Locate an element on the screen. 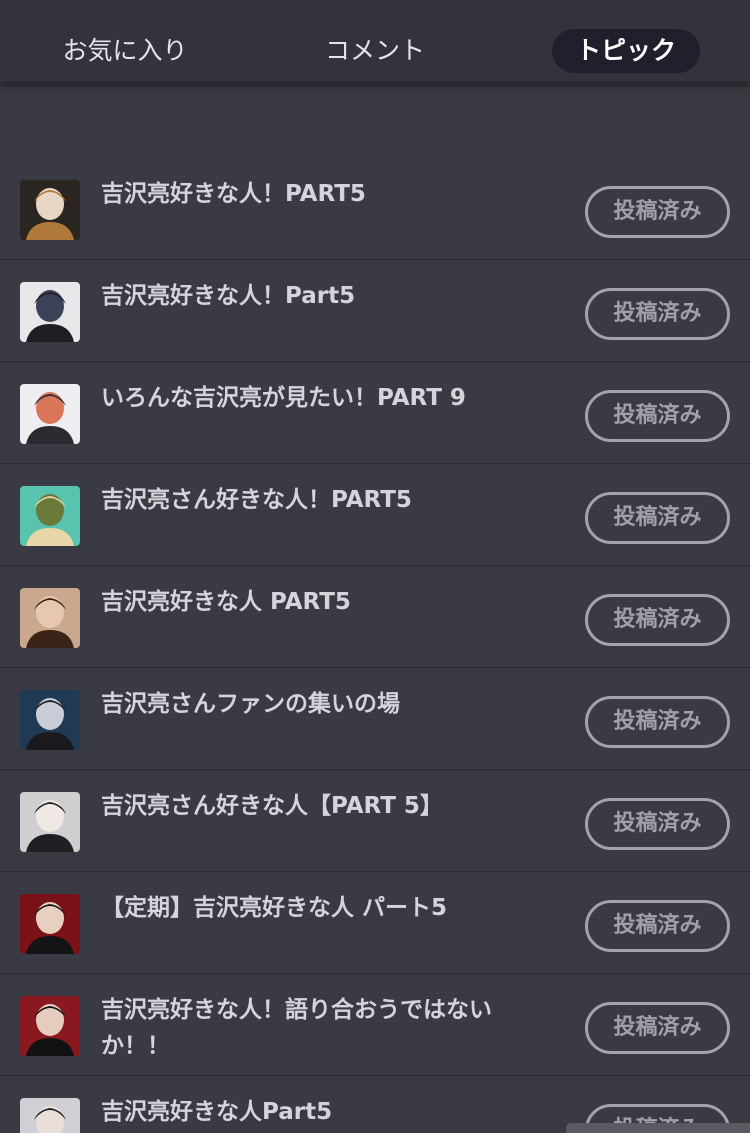 Image resolution: width=750 pixels, height=1133 pixels. tab-bar: お気に入り コメント トピック is located at coordinates (375, 41).